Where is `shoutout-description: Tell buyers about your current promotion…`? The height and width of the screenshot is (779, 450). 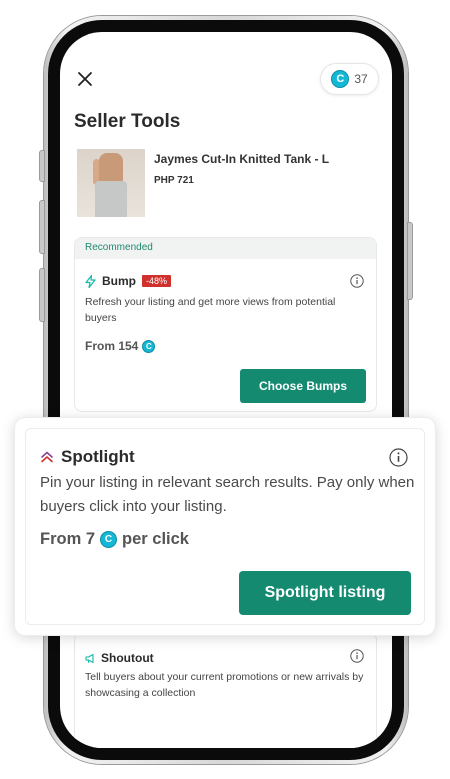 shoutout-description: Tell buyers about your current promotion… is located at coordinates (224, 685).